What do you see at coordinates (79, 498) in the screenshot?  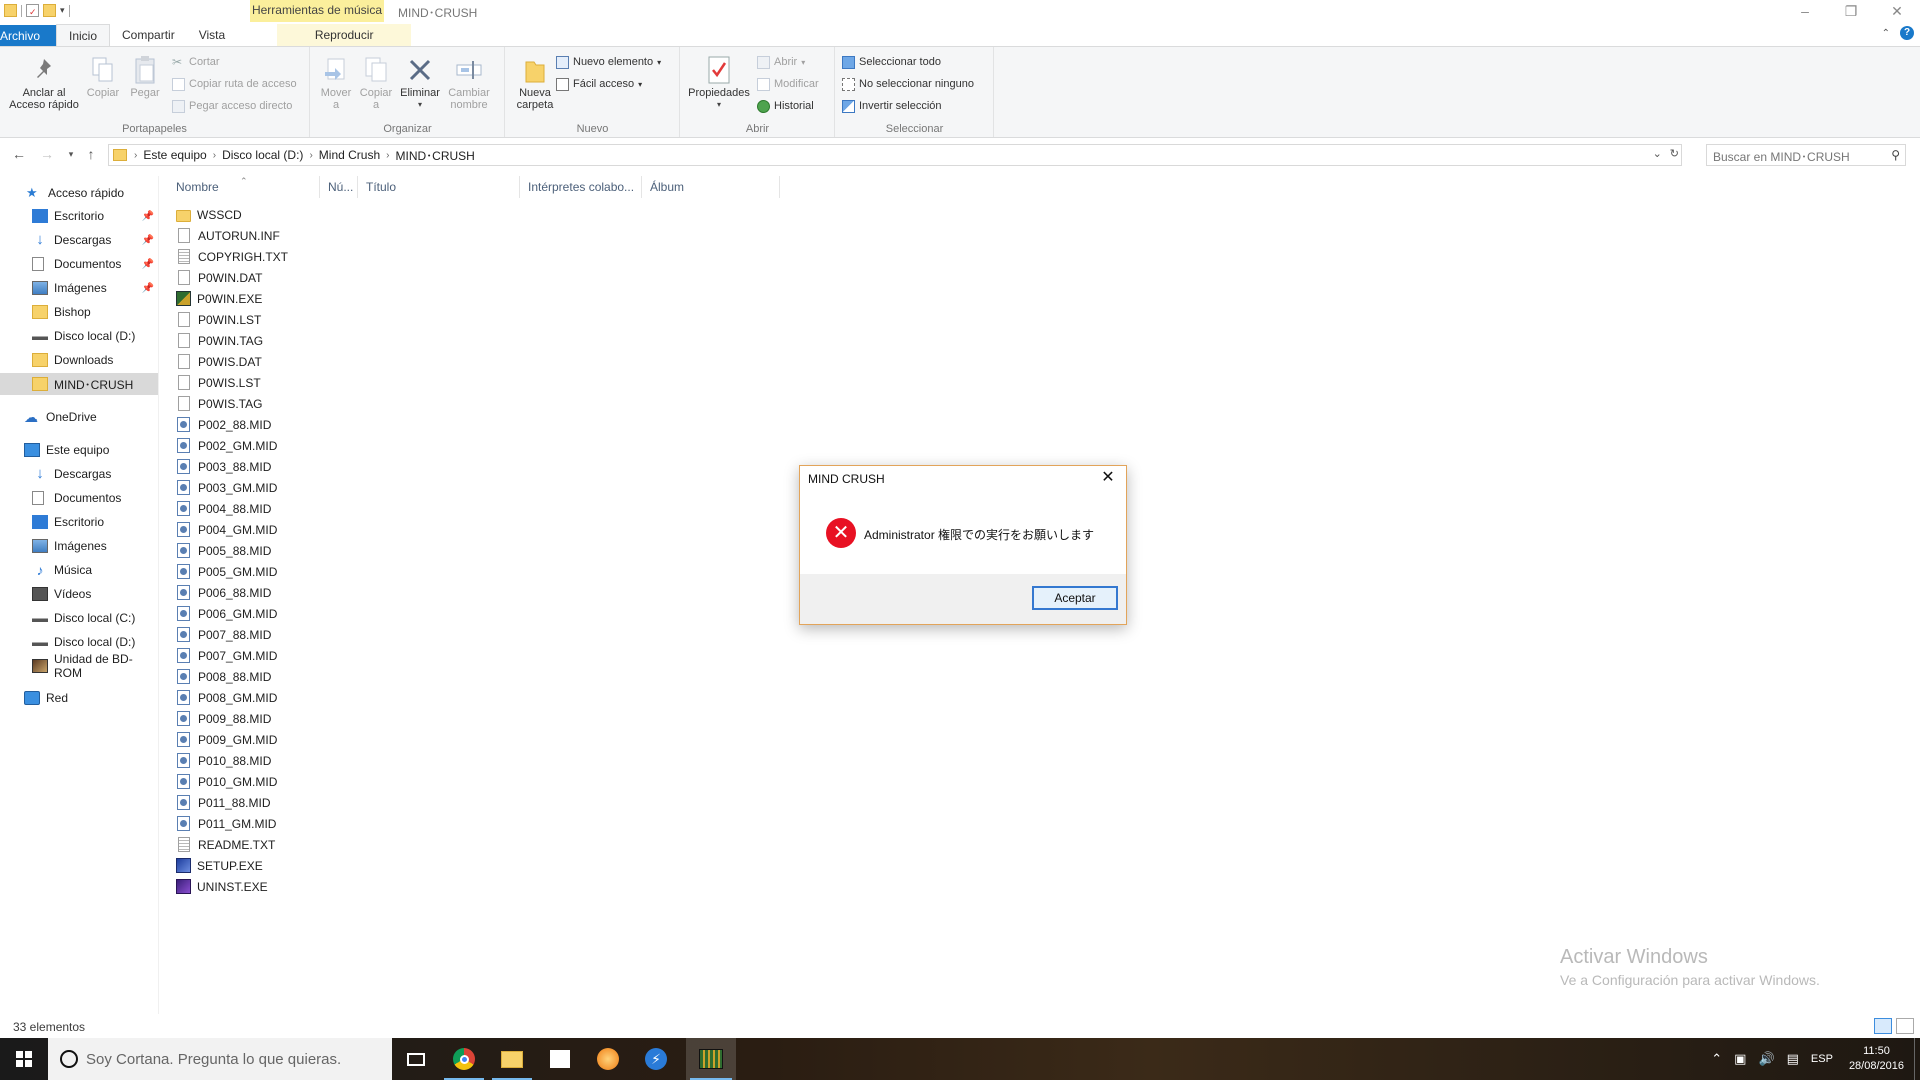 I see `nav-pc-documentos: Documentos` at bounding box center [79, 498].